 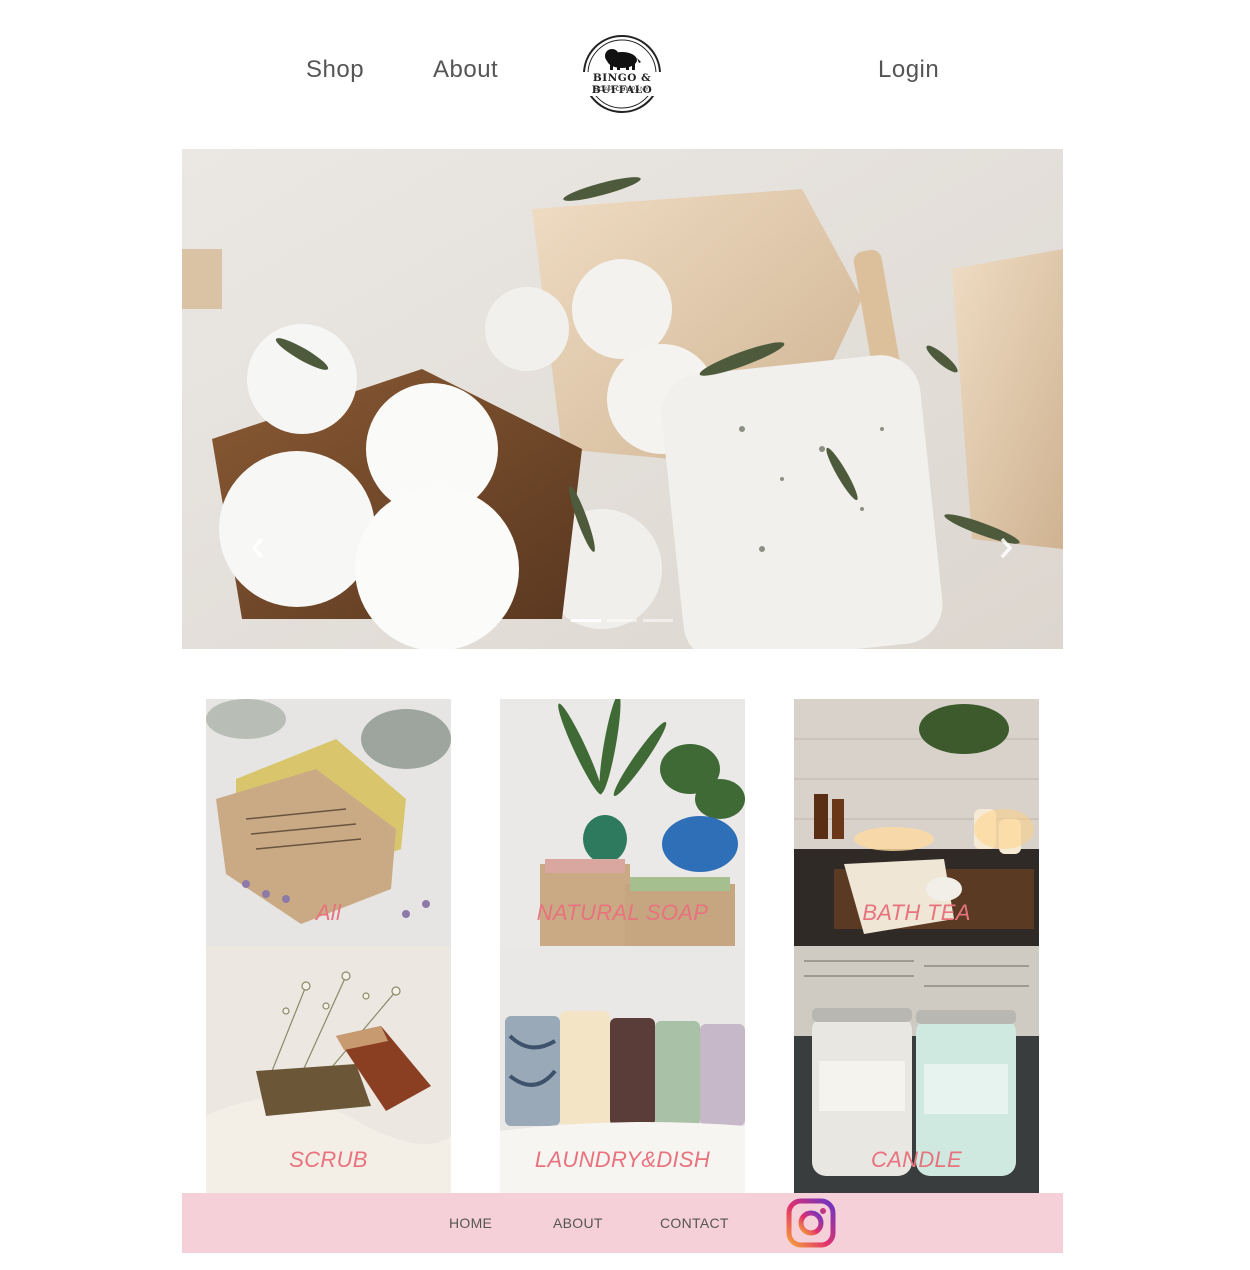 I want to click on footer-home-link: HOME, so click(x=470, y=1223).